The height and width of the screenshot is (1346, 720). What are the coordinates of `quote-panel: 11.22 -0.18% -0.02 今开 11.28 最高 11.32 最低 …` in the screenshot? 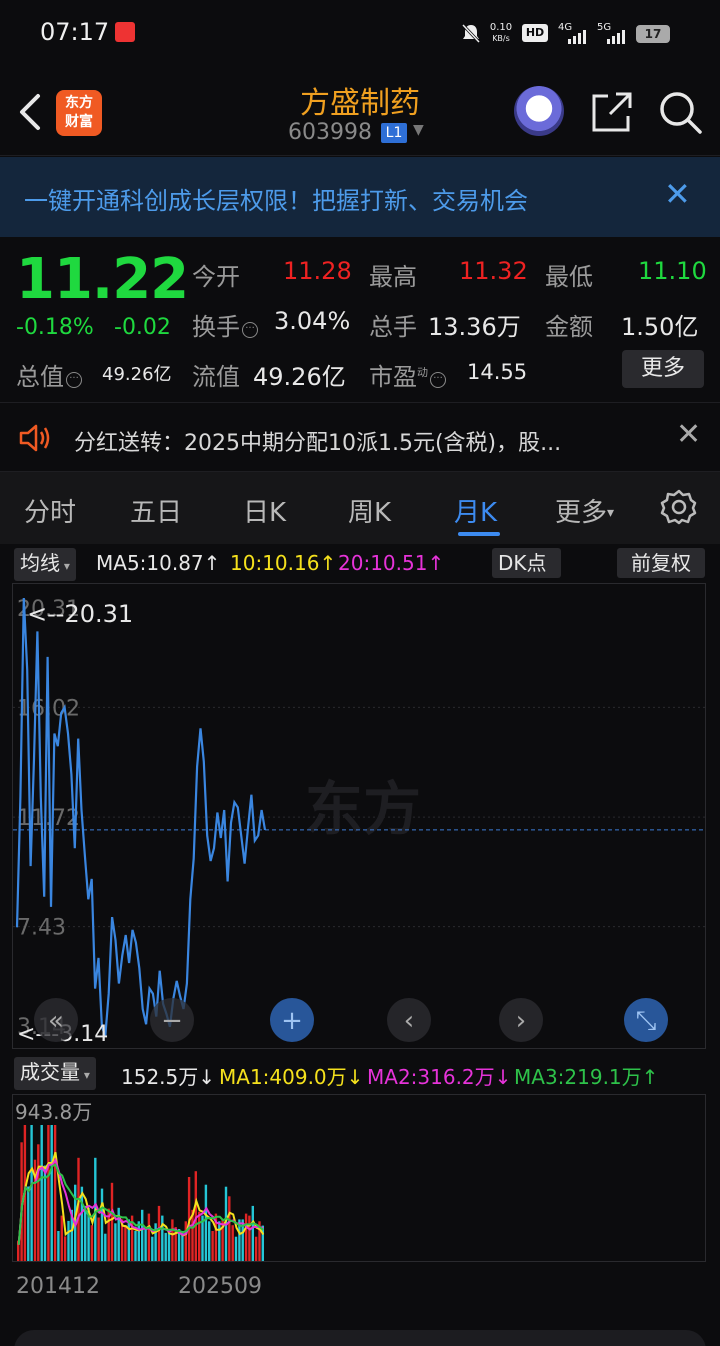 It's located at (360, 319).